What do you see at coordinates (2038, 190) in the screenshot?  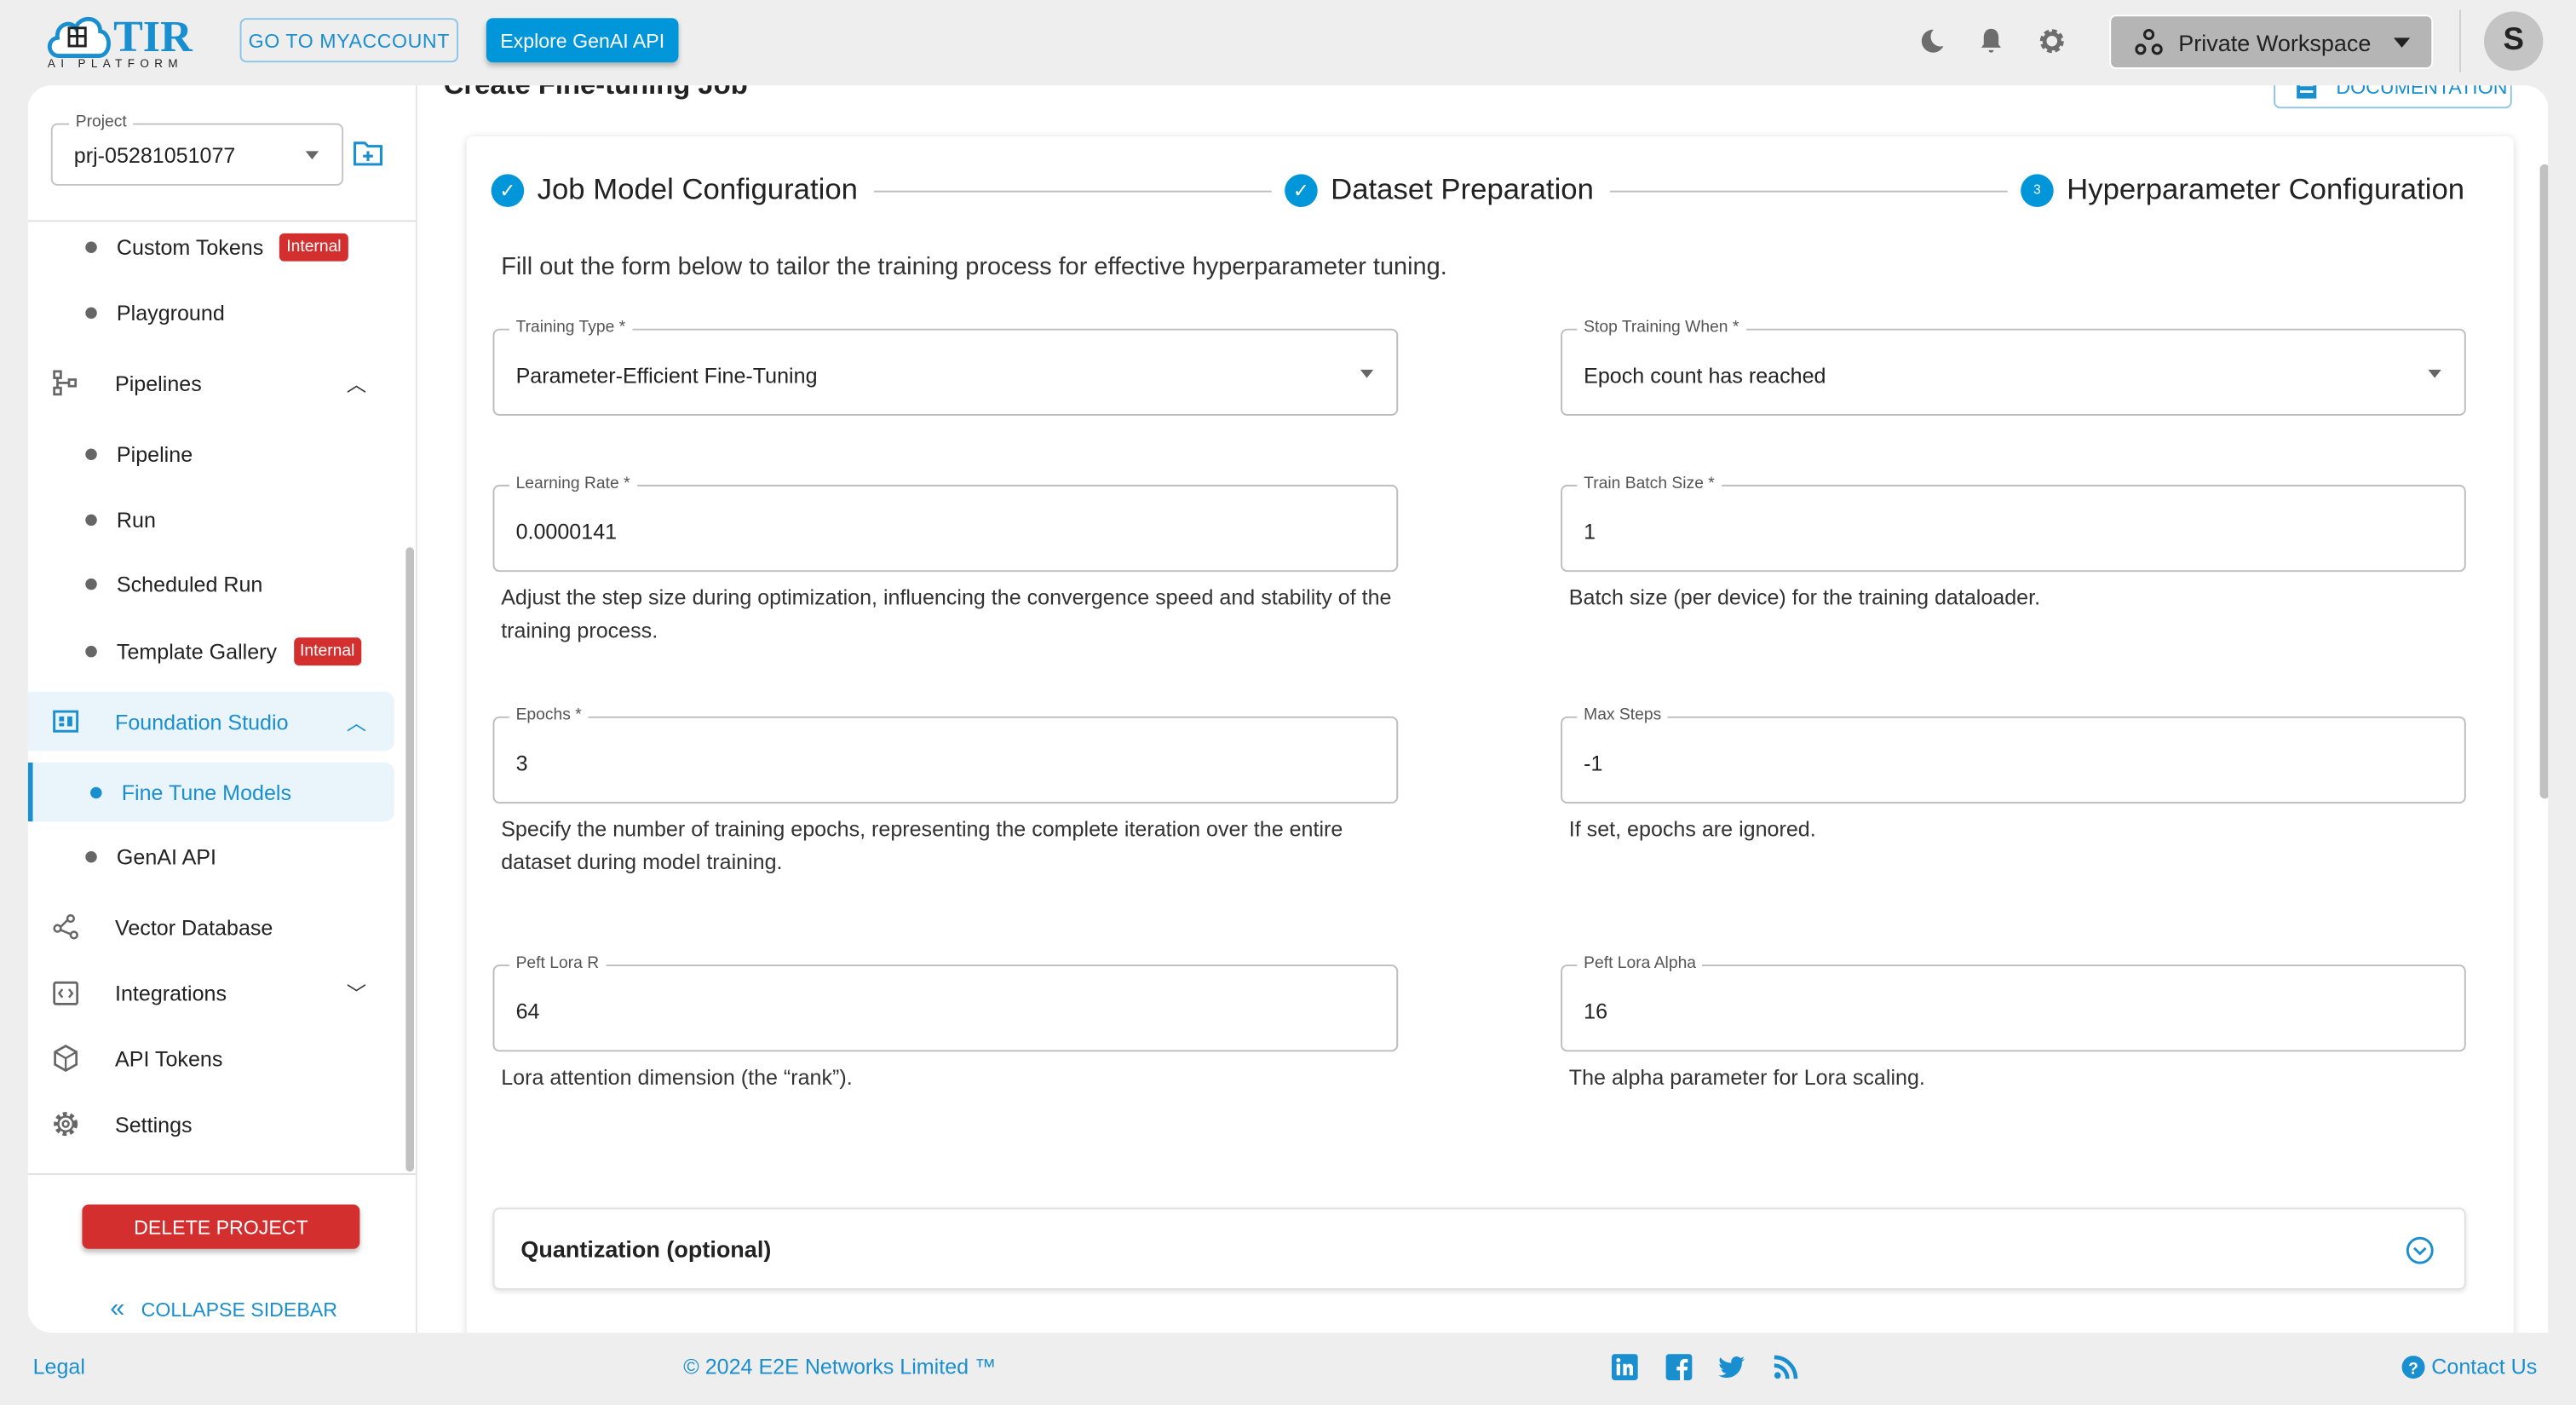 I see `step-number: 3` at bounding box center [2038, 190].